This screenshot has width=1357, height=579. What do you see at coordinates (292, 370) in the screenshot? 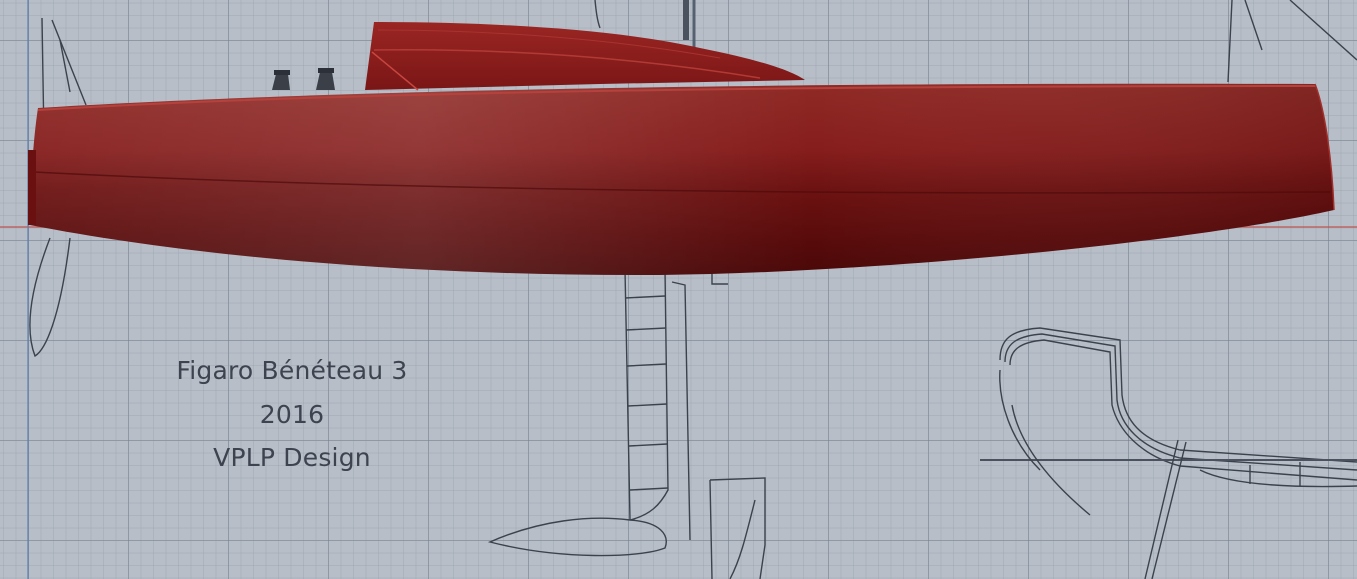
I see `boat-model-label: Figaro Bénéteau 3` at bounding box center [292, 370].